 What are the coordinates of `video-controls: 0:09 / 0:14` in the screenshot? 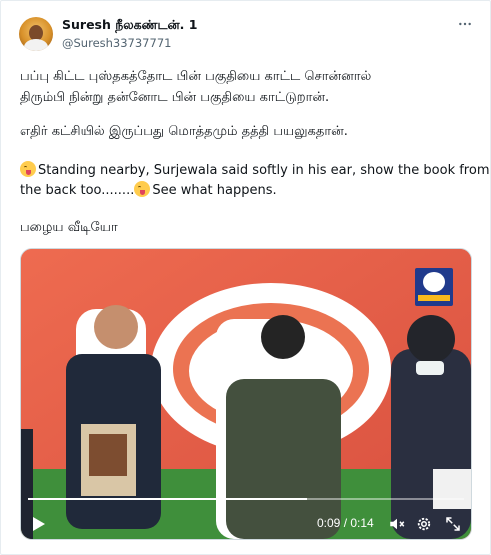 It's located at (246, 524).